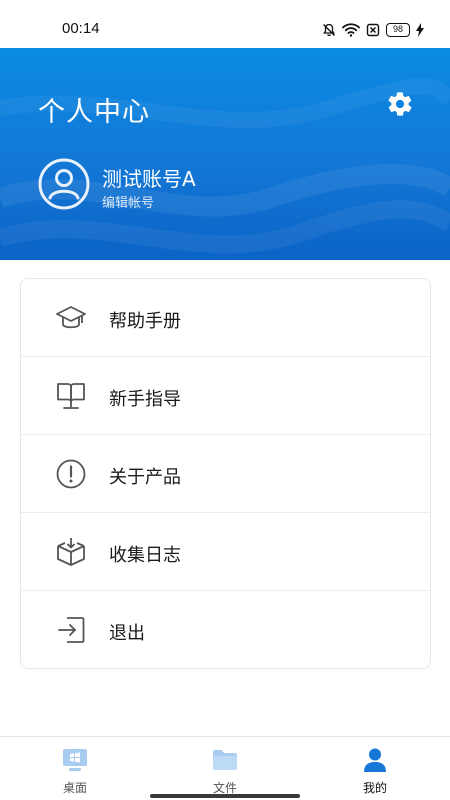  Describe the element at coordinates (128, 201) in the screenshot. I see `edit-account-link: 编辑帐号` at that location.